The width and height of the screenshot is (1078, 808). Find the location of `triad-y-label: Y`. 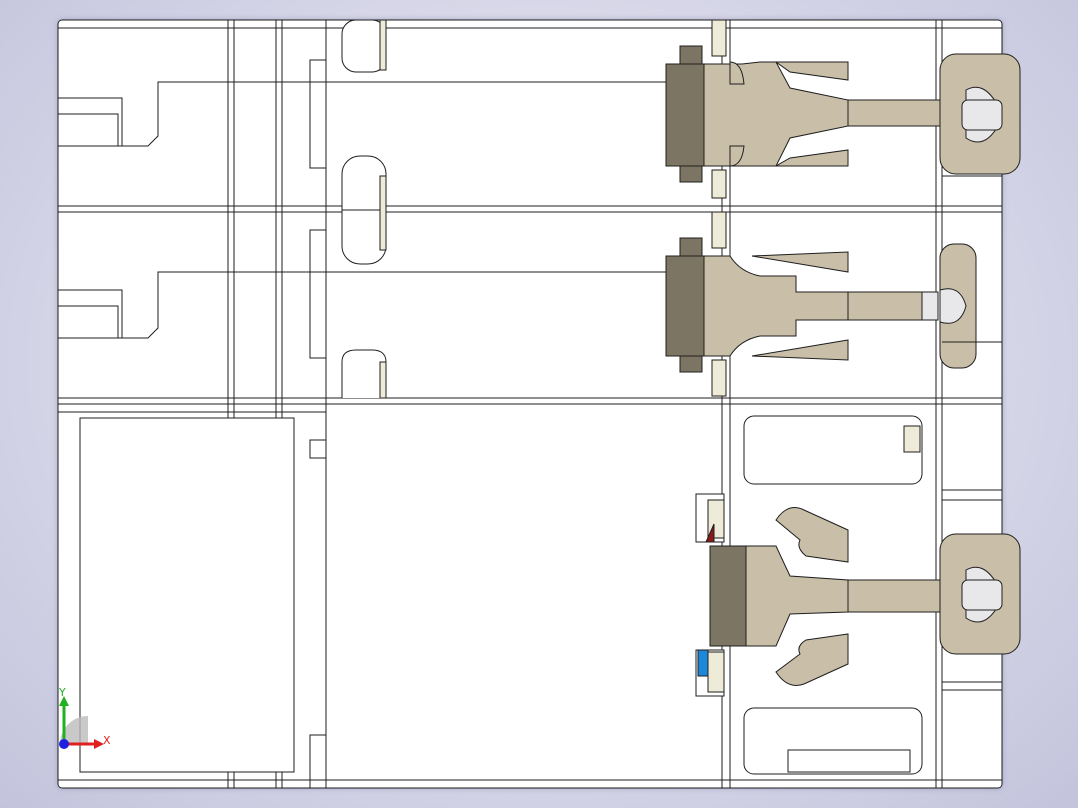

triad-y-label: Y is located at coordinates (62, 692).